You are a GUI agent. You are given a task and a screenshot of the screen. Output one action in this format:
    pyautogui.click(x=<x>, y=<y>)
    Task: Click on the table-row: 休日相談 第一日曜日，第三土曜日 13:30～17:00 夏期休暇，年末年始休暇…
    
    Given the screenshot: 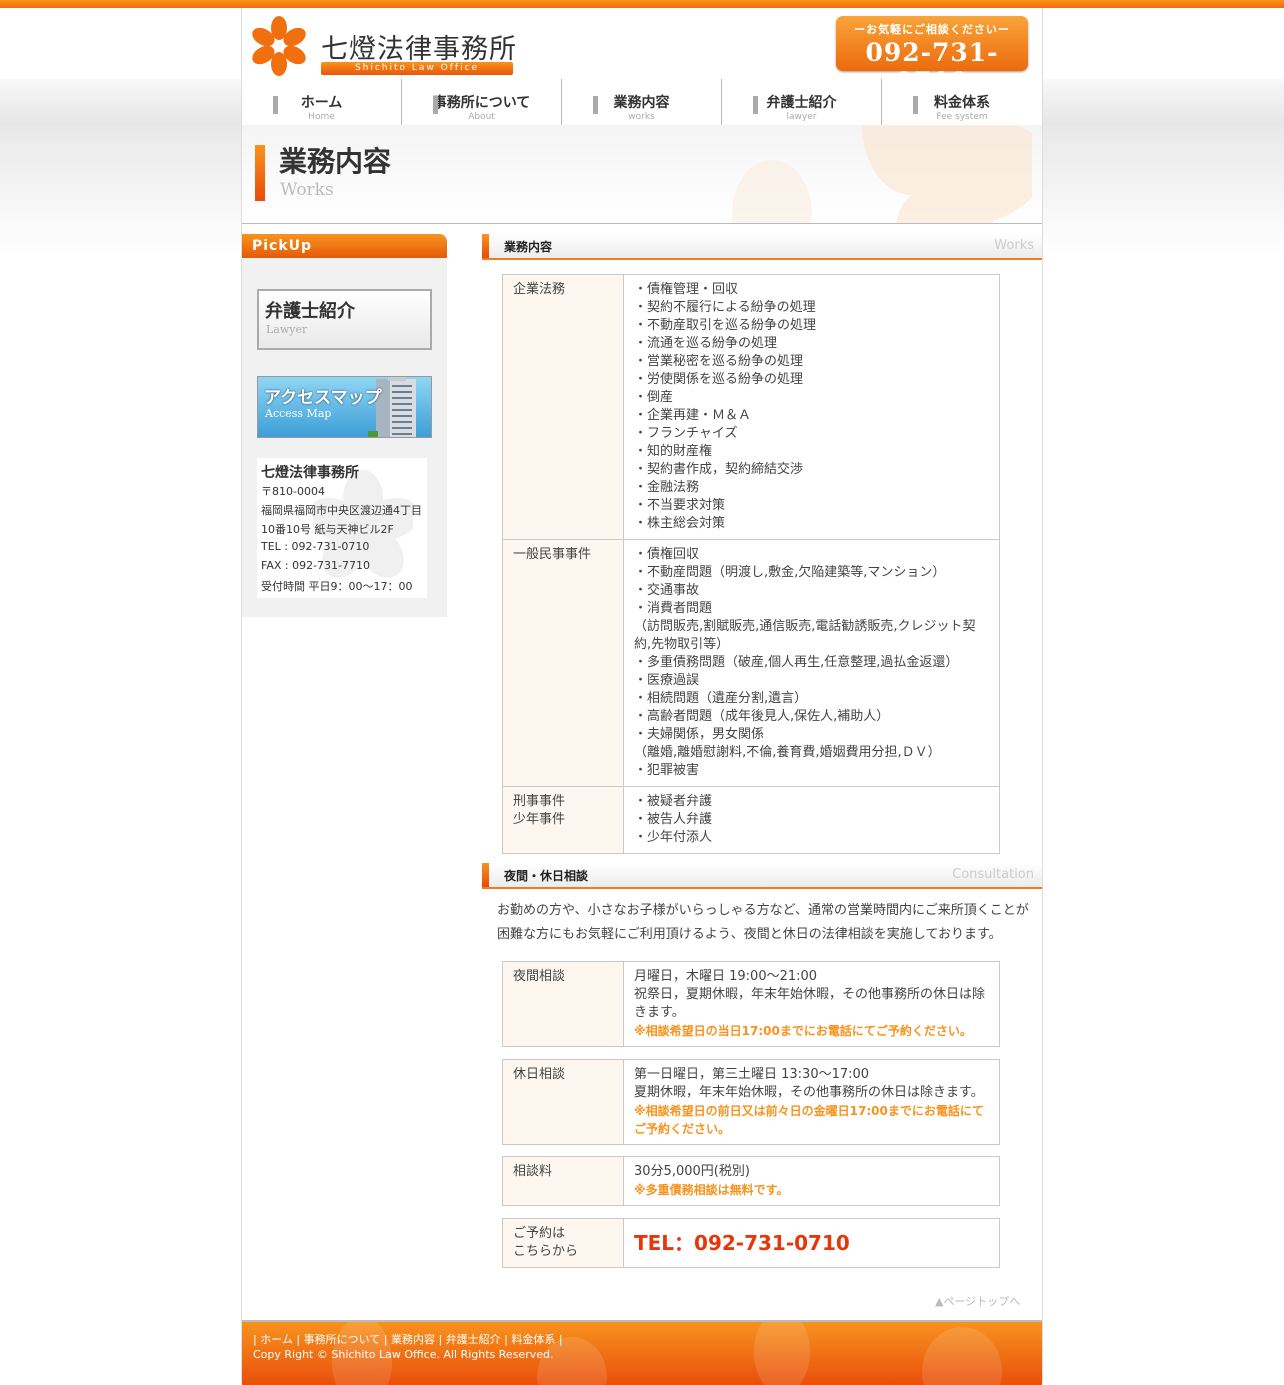 What is the action you would take?
    pyautogui.click(x=751, y=1102)
    